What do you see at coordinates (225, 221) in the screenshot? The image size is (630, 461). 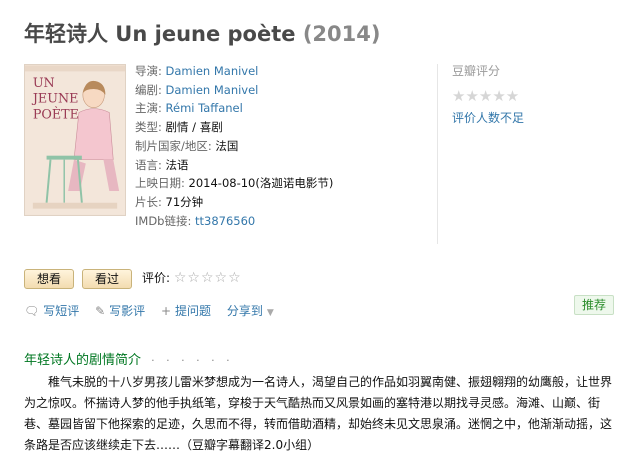 I see `imdb-link: tt3876560` at bounding box center [225, 221].